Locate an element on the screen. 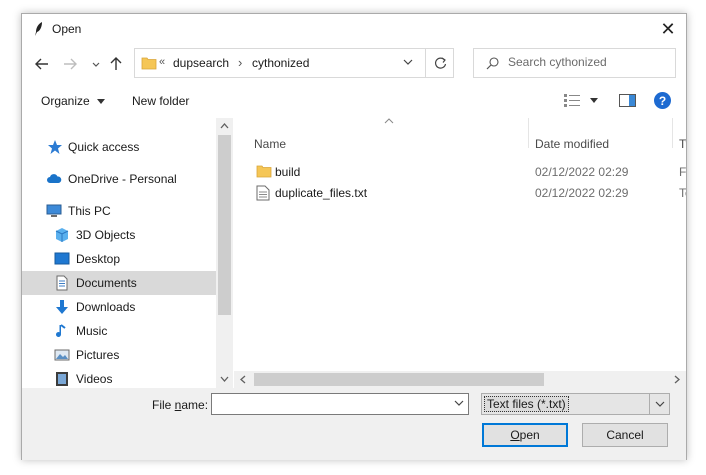 This screenshot has width=706, height=475. picture-icon is located at coordinates (62, 355).